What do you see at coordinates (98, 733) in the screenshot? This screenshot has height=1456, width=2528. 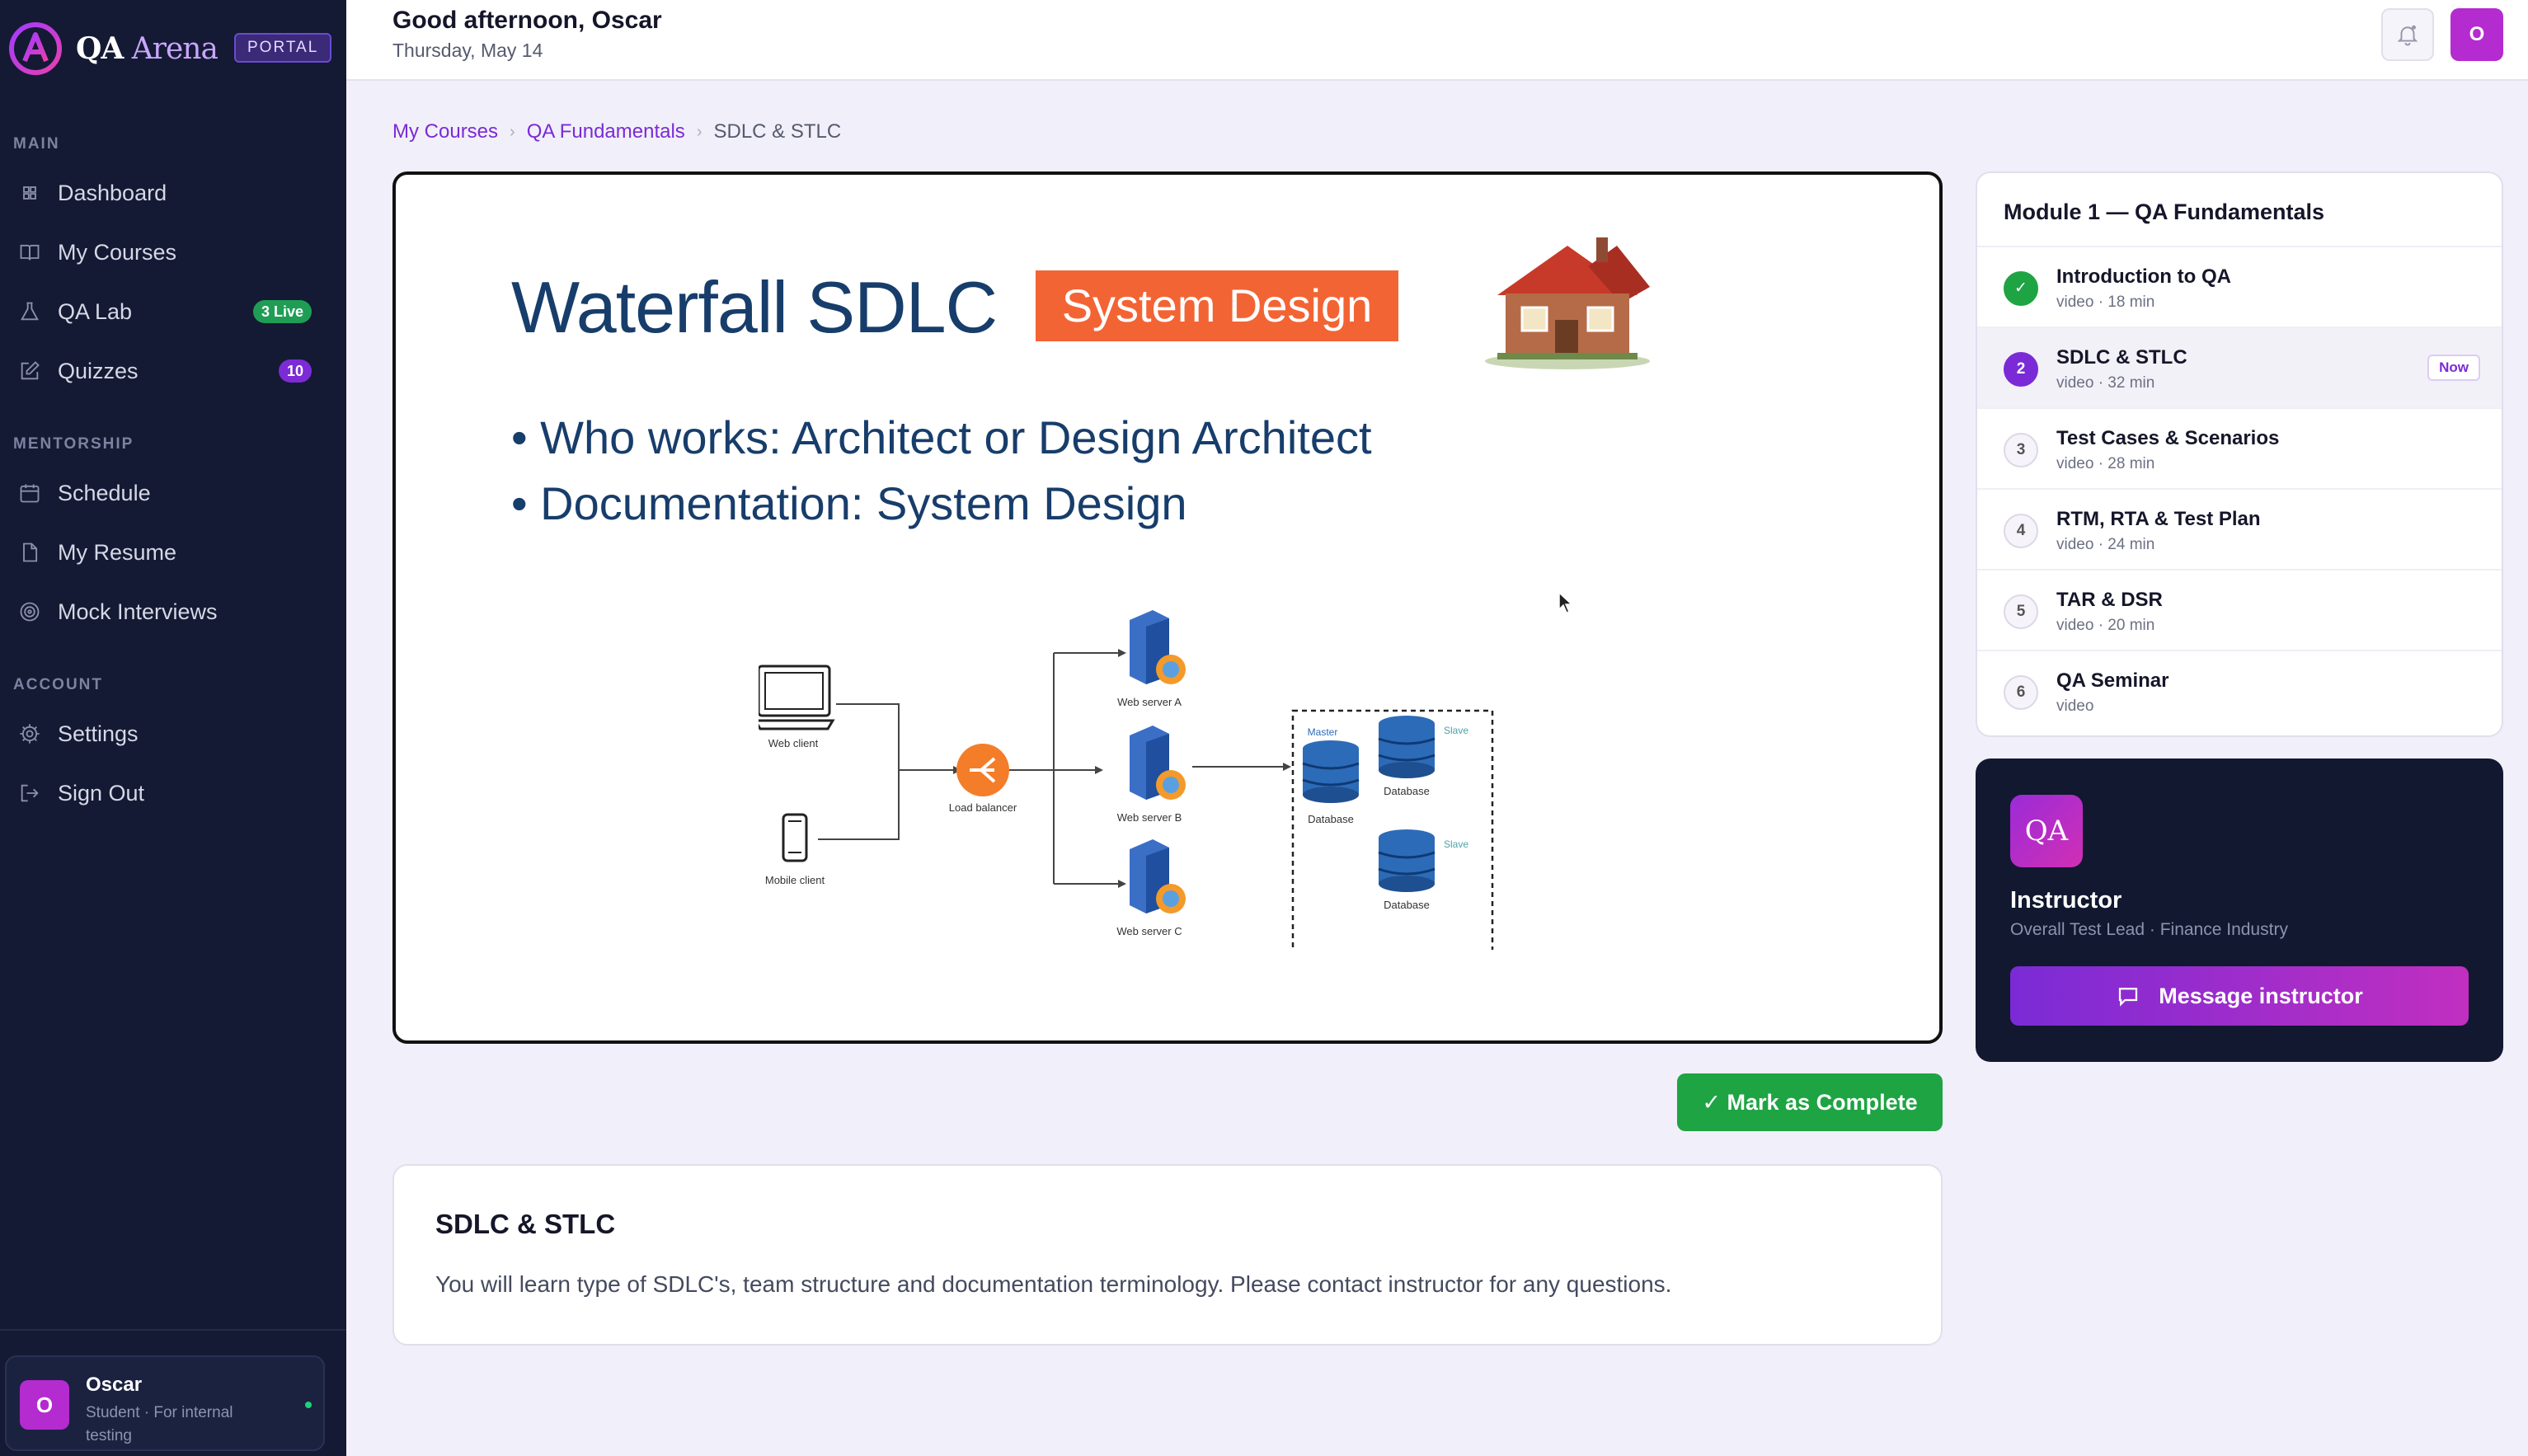 I see `sidebar-item-label: Settings` at bounding box center [98, 733].